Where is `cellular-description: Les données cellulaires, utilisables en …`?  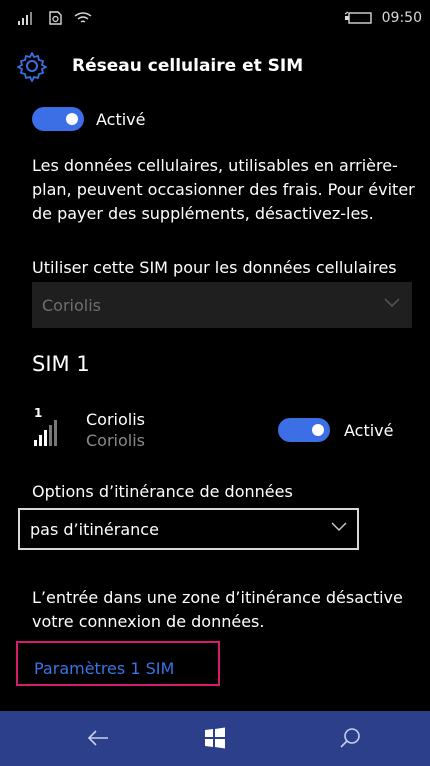 cellular-description: Les données cellulaires, utilisables en … is located at coordinates (223, 189).